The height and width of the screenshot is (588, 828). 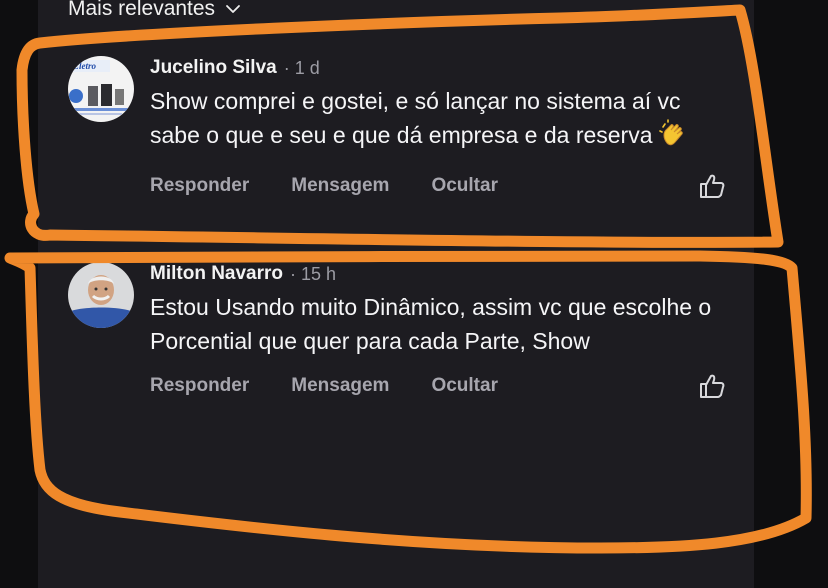 I want to click on avatar, so click(x=101, y=295).